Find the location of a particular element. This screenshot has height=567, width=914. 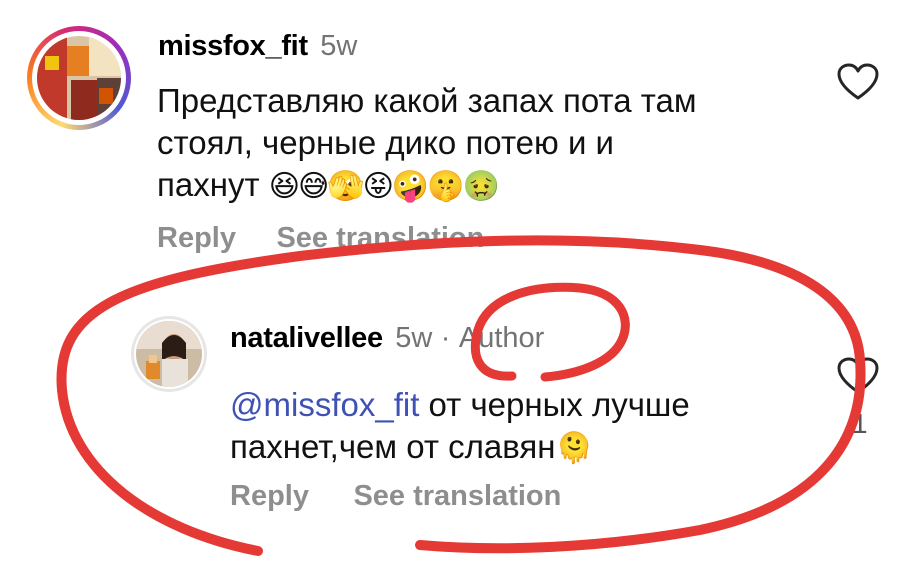

comment-timestamp: 5w is located at coordinates (339, 46).